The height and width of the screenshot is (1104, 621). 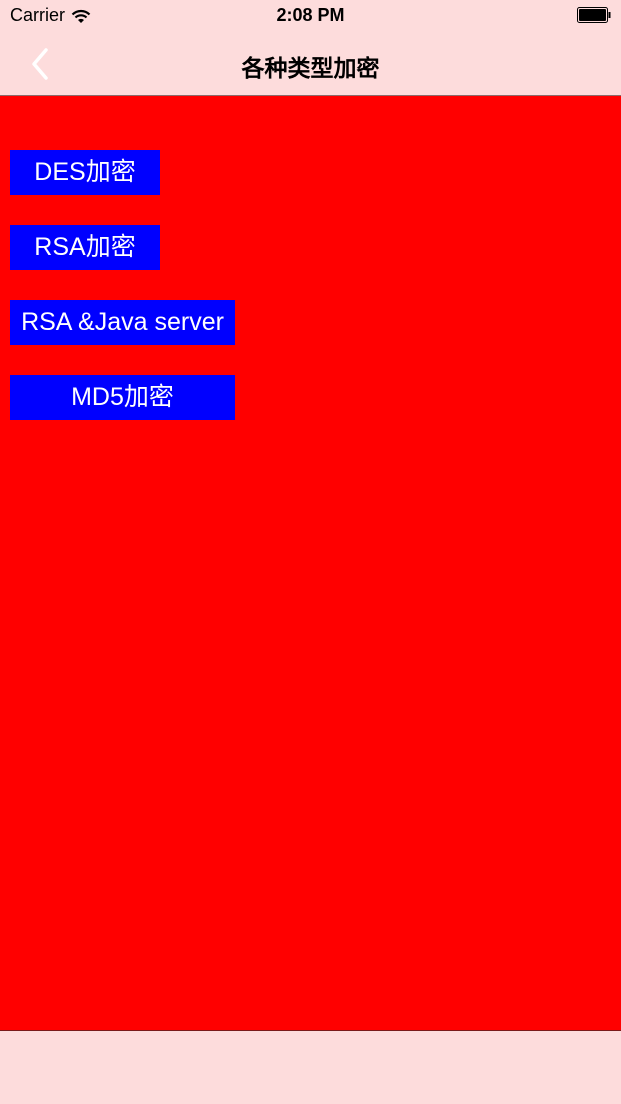 What do you see at coordinates (85, 172) in the screenshot?
I see `des-encrypt-button: DES加密` at bounding box center [85, 172].